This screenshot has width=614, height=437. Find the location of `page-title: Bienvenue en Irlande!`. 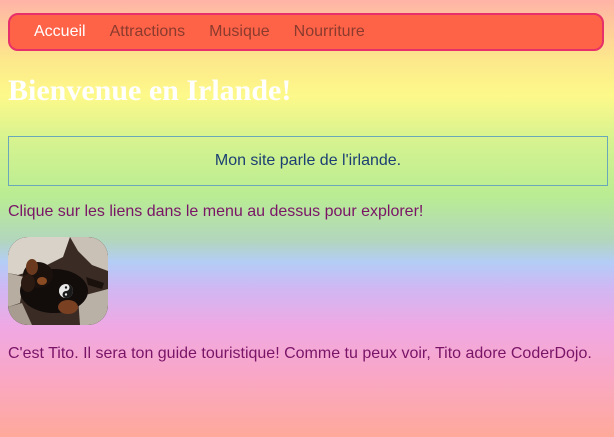

page-title: Bienvenue en Irlande! is located at coordinates (150, 90).